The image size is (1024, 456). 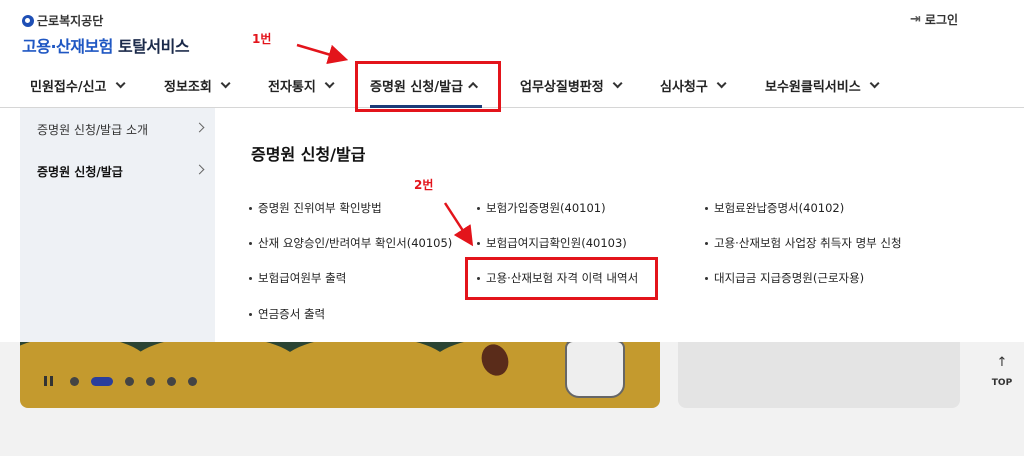 I want to click on annotation-arrow-step1, so click(x=322, y=54).